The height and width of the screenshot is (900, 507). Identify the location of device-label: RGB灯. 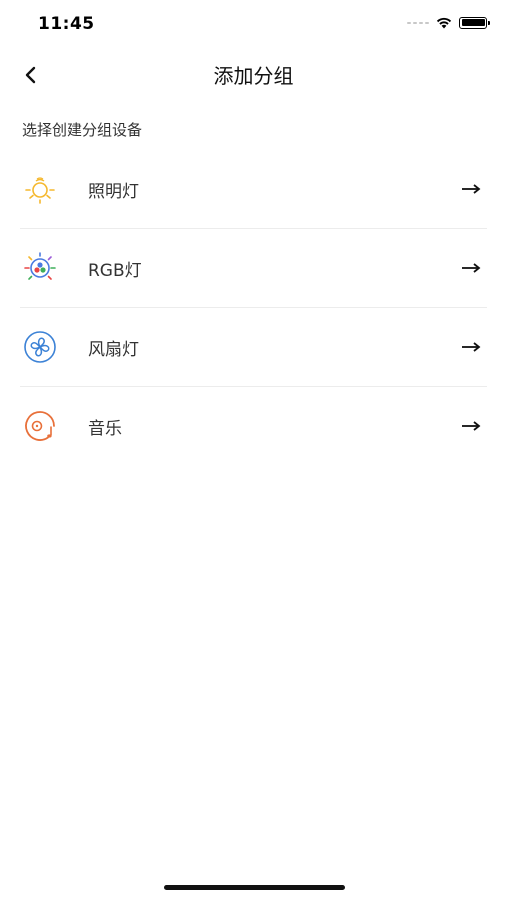
(115, 270).